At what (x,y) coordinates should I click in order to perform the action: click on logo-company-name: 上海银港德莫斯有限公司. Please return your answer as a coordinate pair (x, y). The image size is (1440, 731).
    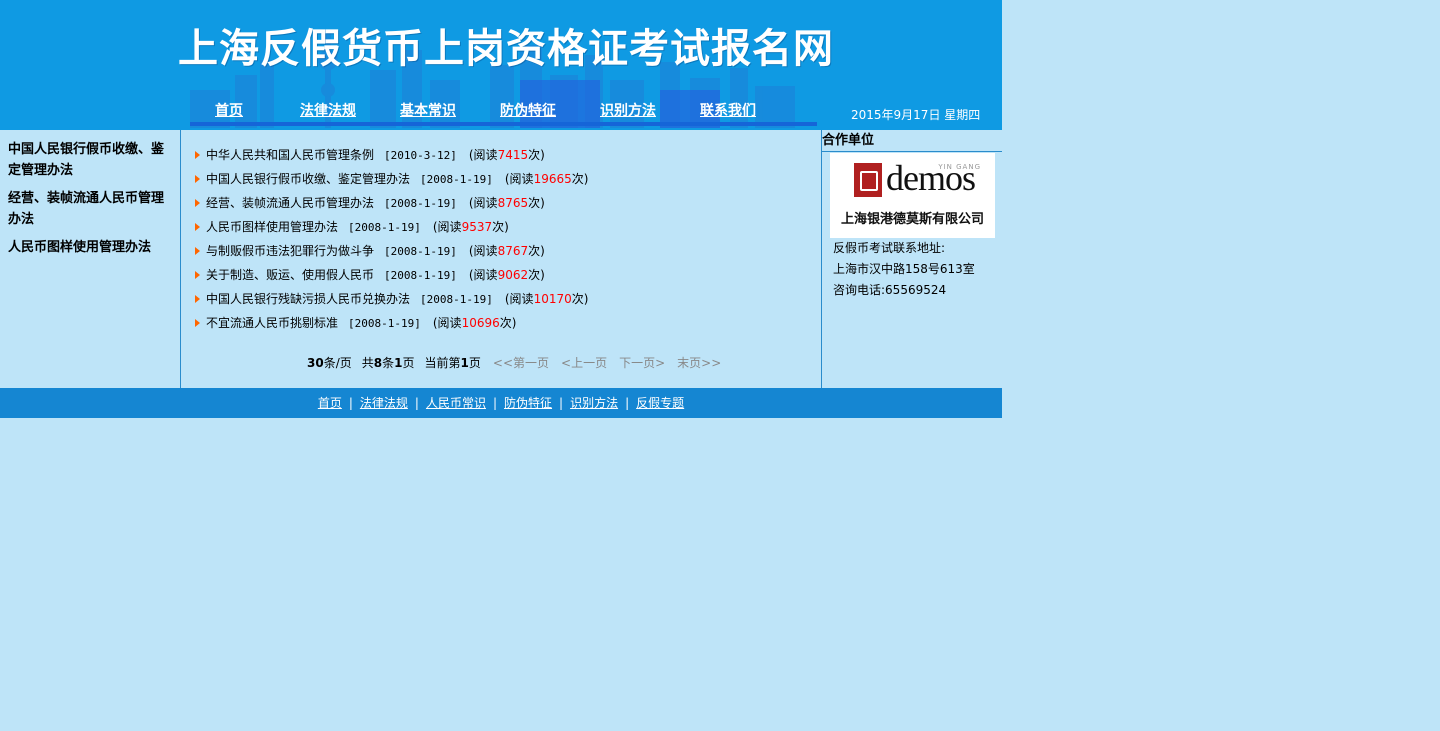
    Looking at the image, I should click on (912, 219).